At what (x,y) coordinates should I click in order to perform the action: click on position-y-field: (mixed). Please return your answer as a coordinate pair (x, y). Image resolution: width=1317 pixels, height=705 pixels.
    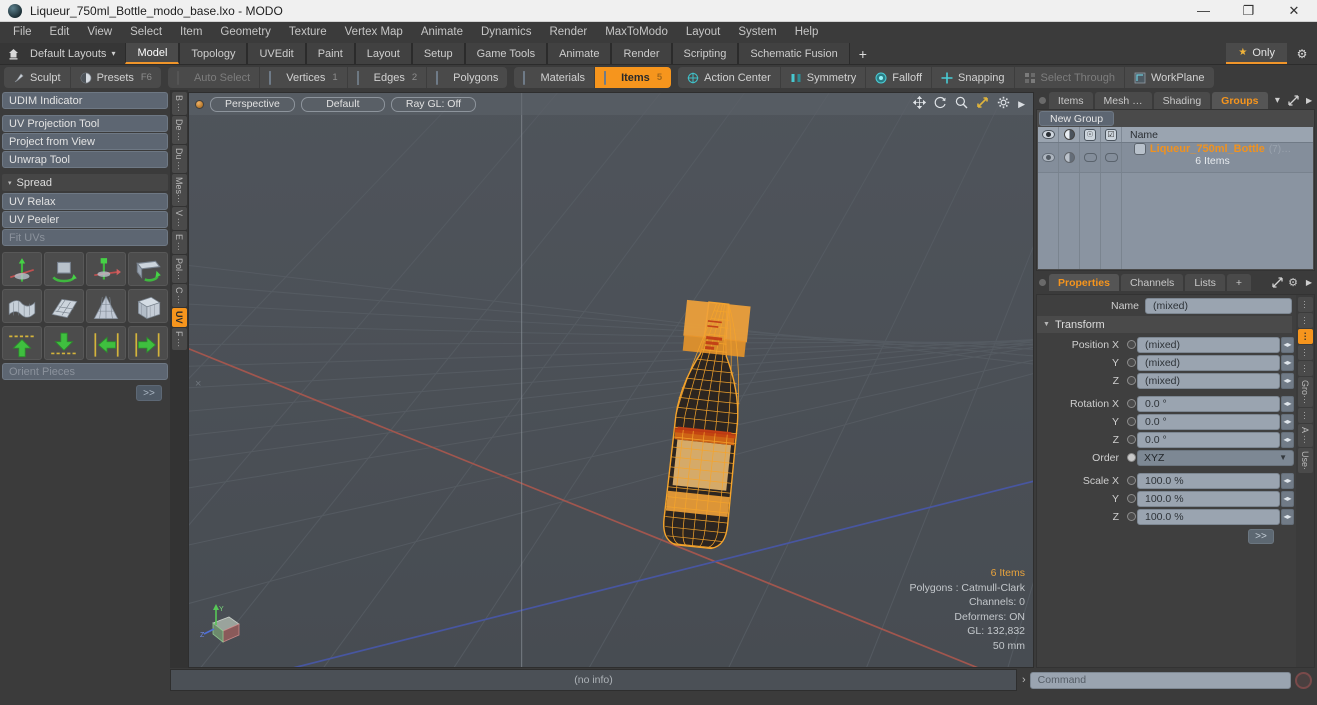
    Looking at the image, I should click on (1208, 362).